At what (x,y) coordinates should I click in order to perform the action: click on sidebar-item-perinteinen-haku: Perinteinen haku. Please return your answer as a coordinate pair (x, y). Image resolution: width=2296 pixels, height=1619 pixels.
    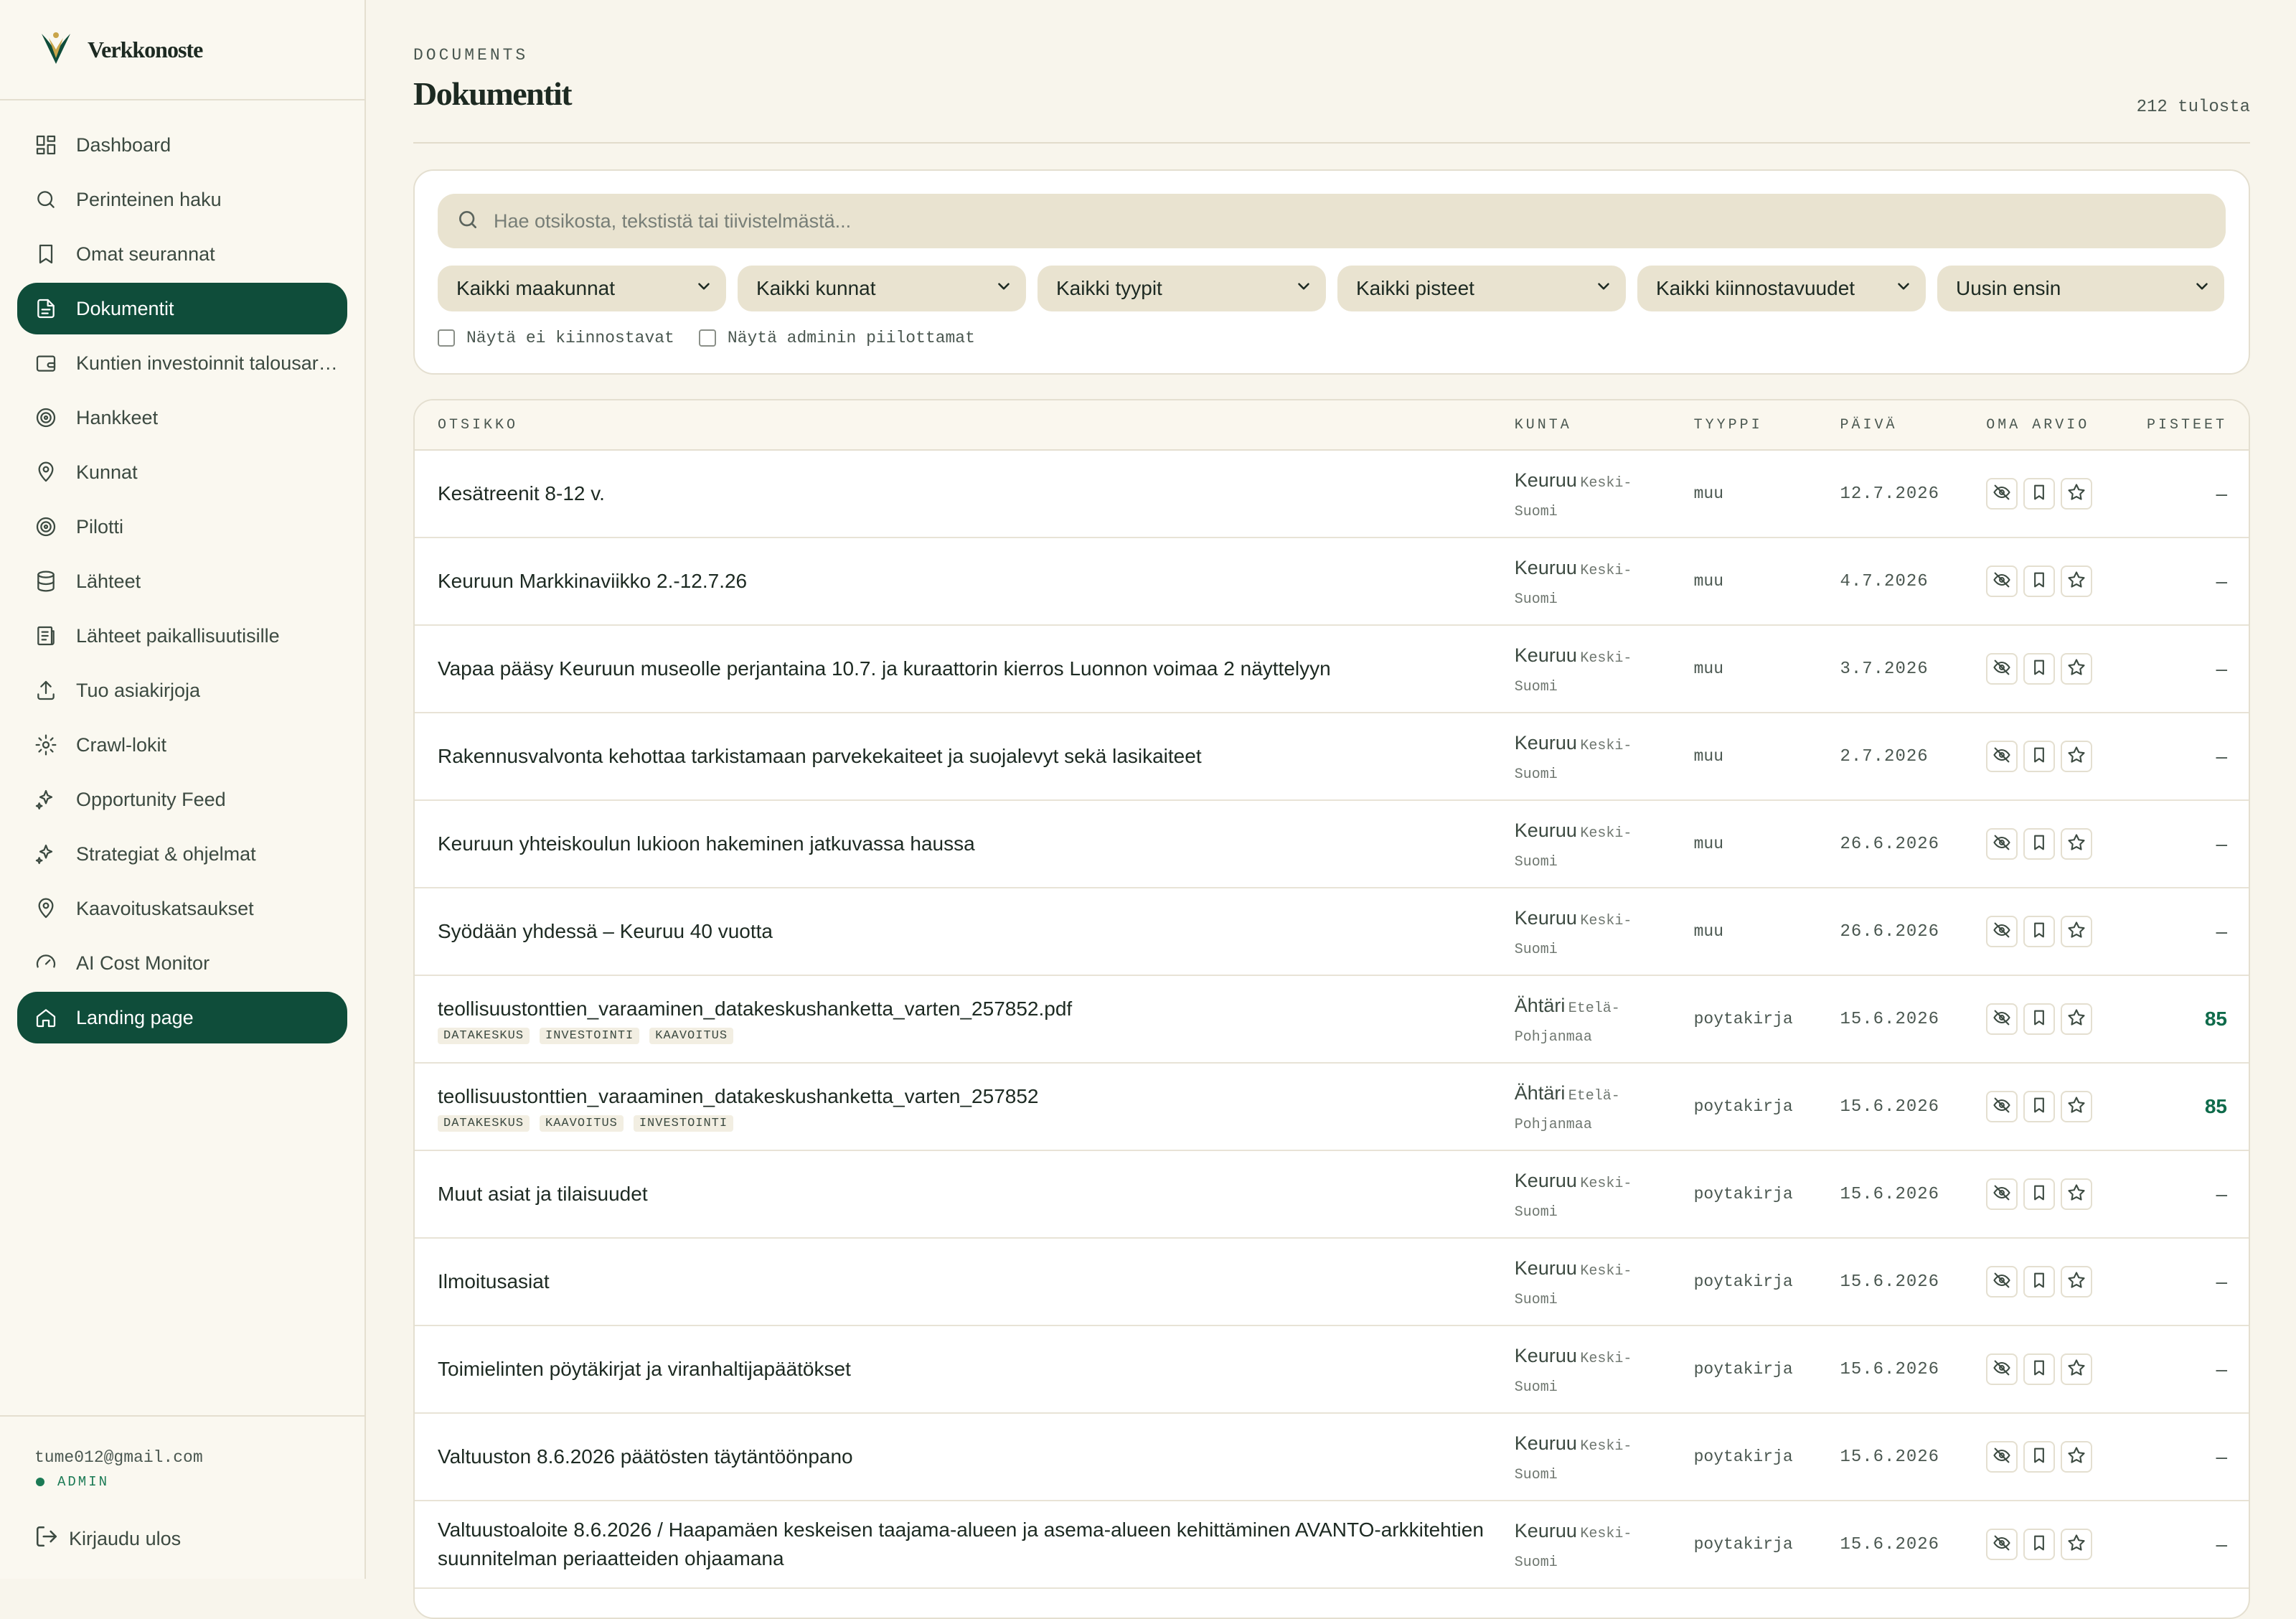
    Looking at the image, I should click on (182, 200).